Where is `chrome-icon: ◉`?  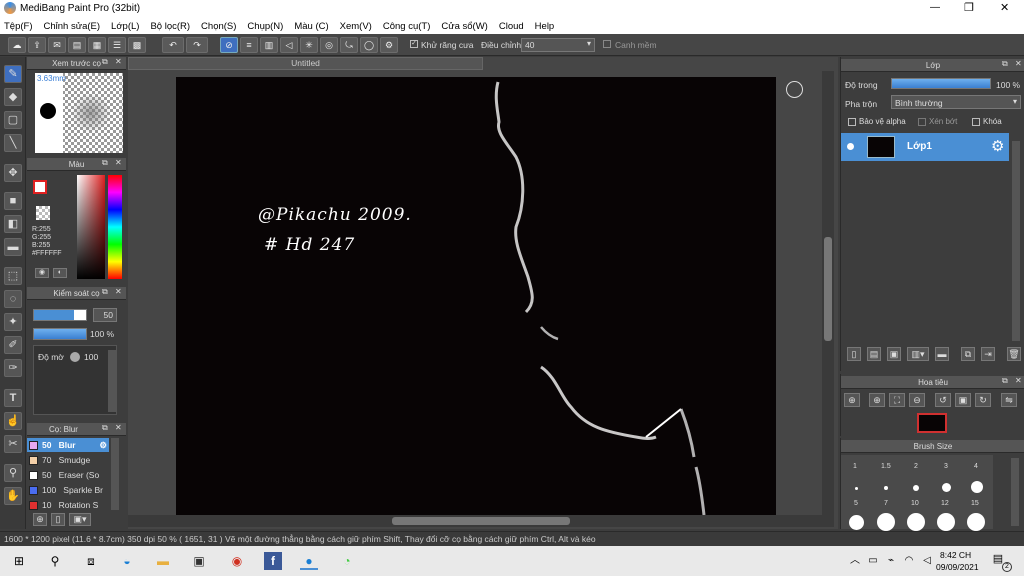 chrome-icon: ◉ is located at coordinates (237, 561).